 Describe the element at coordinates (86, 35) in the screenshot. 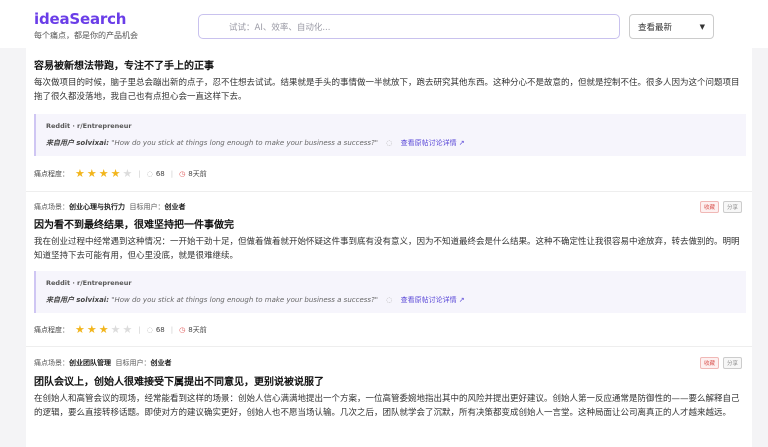

I see `brand-tagline: 每个痛点，都是你的产品机会` at that location.